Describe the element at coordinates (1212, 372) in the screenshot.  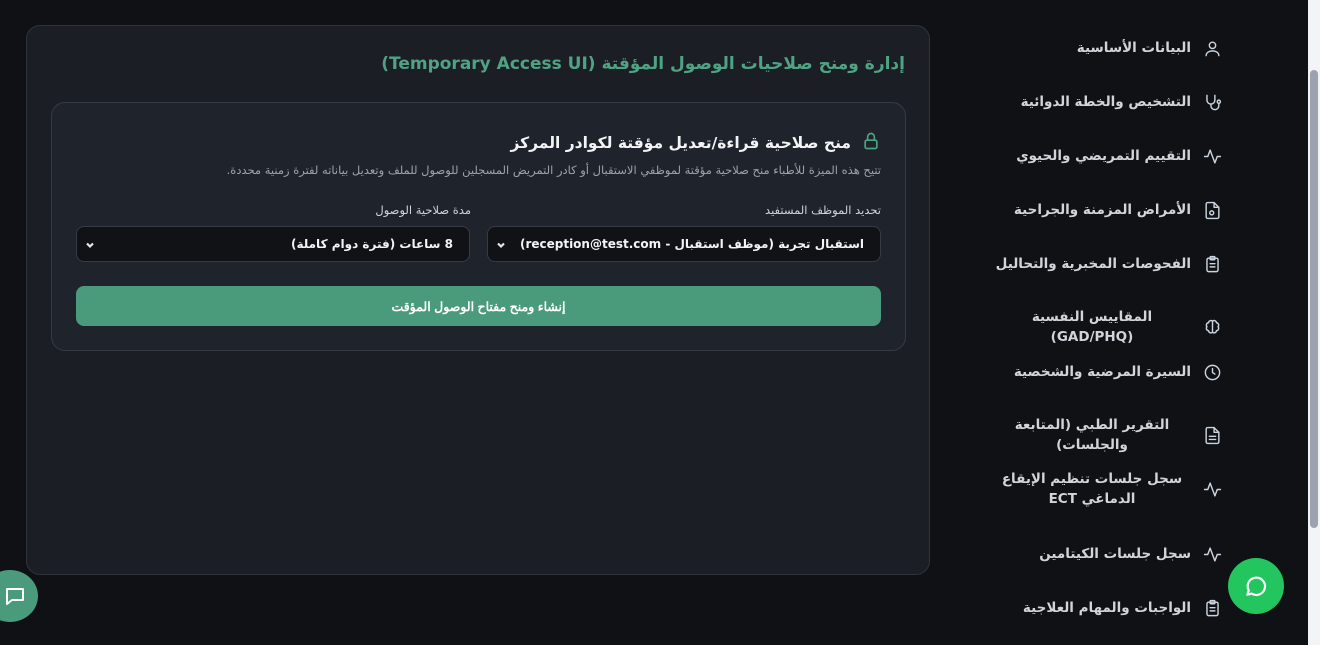
I see `clock-icon` at that location.